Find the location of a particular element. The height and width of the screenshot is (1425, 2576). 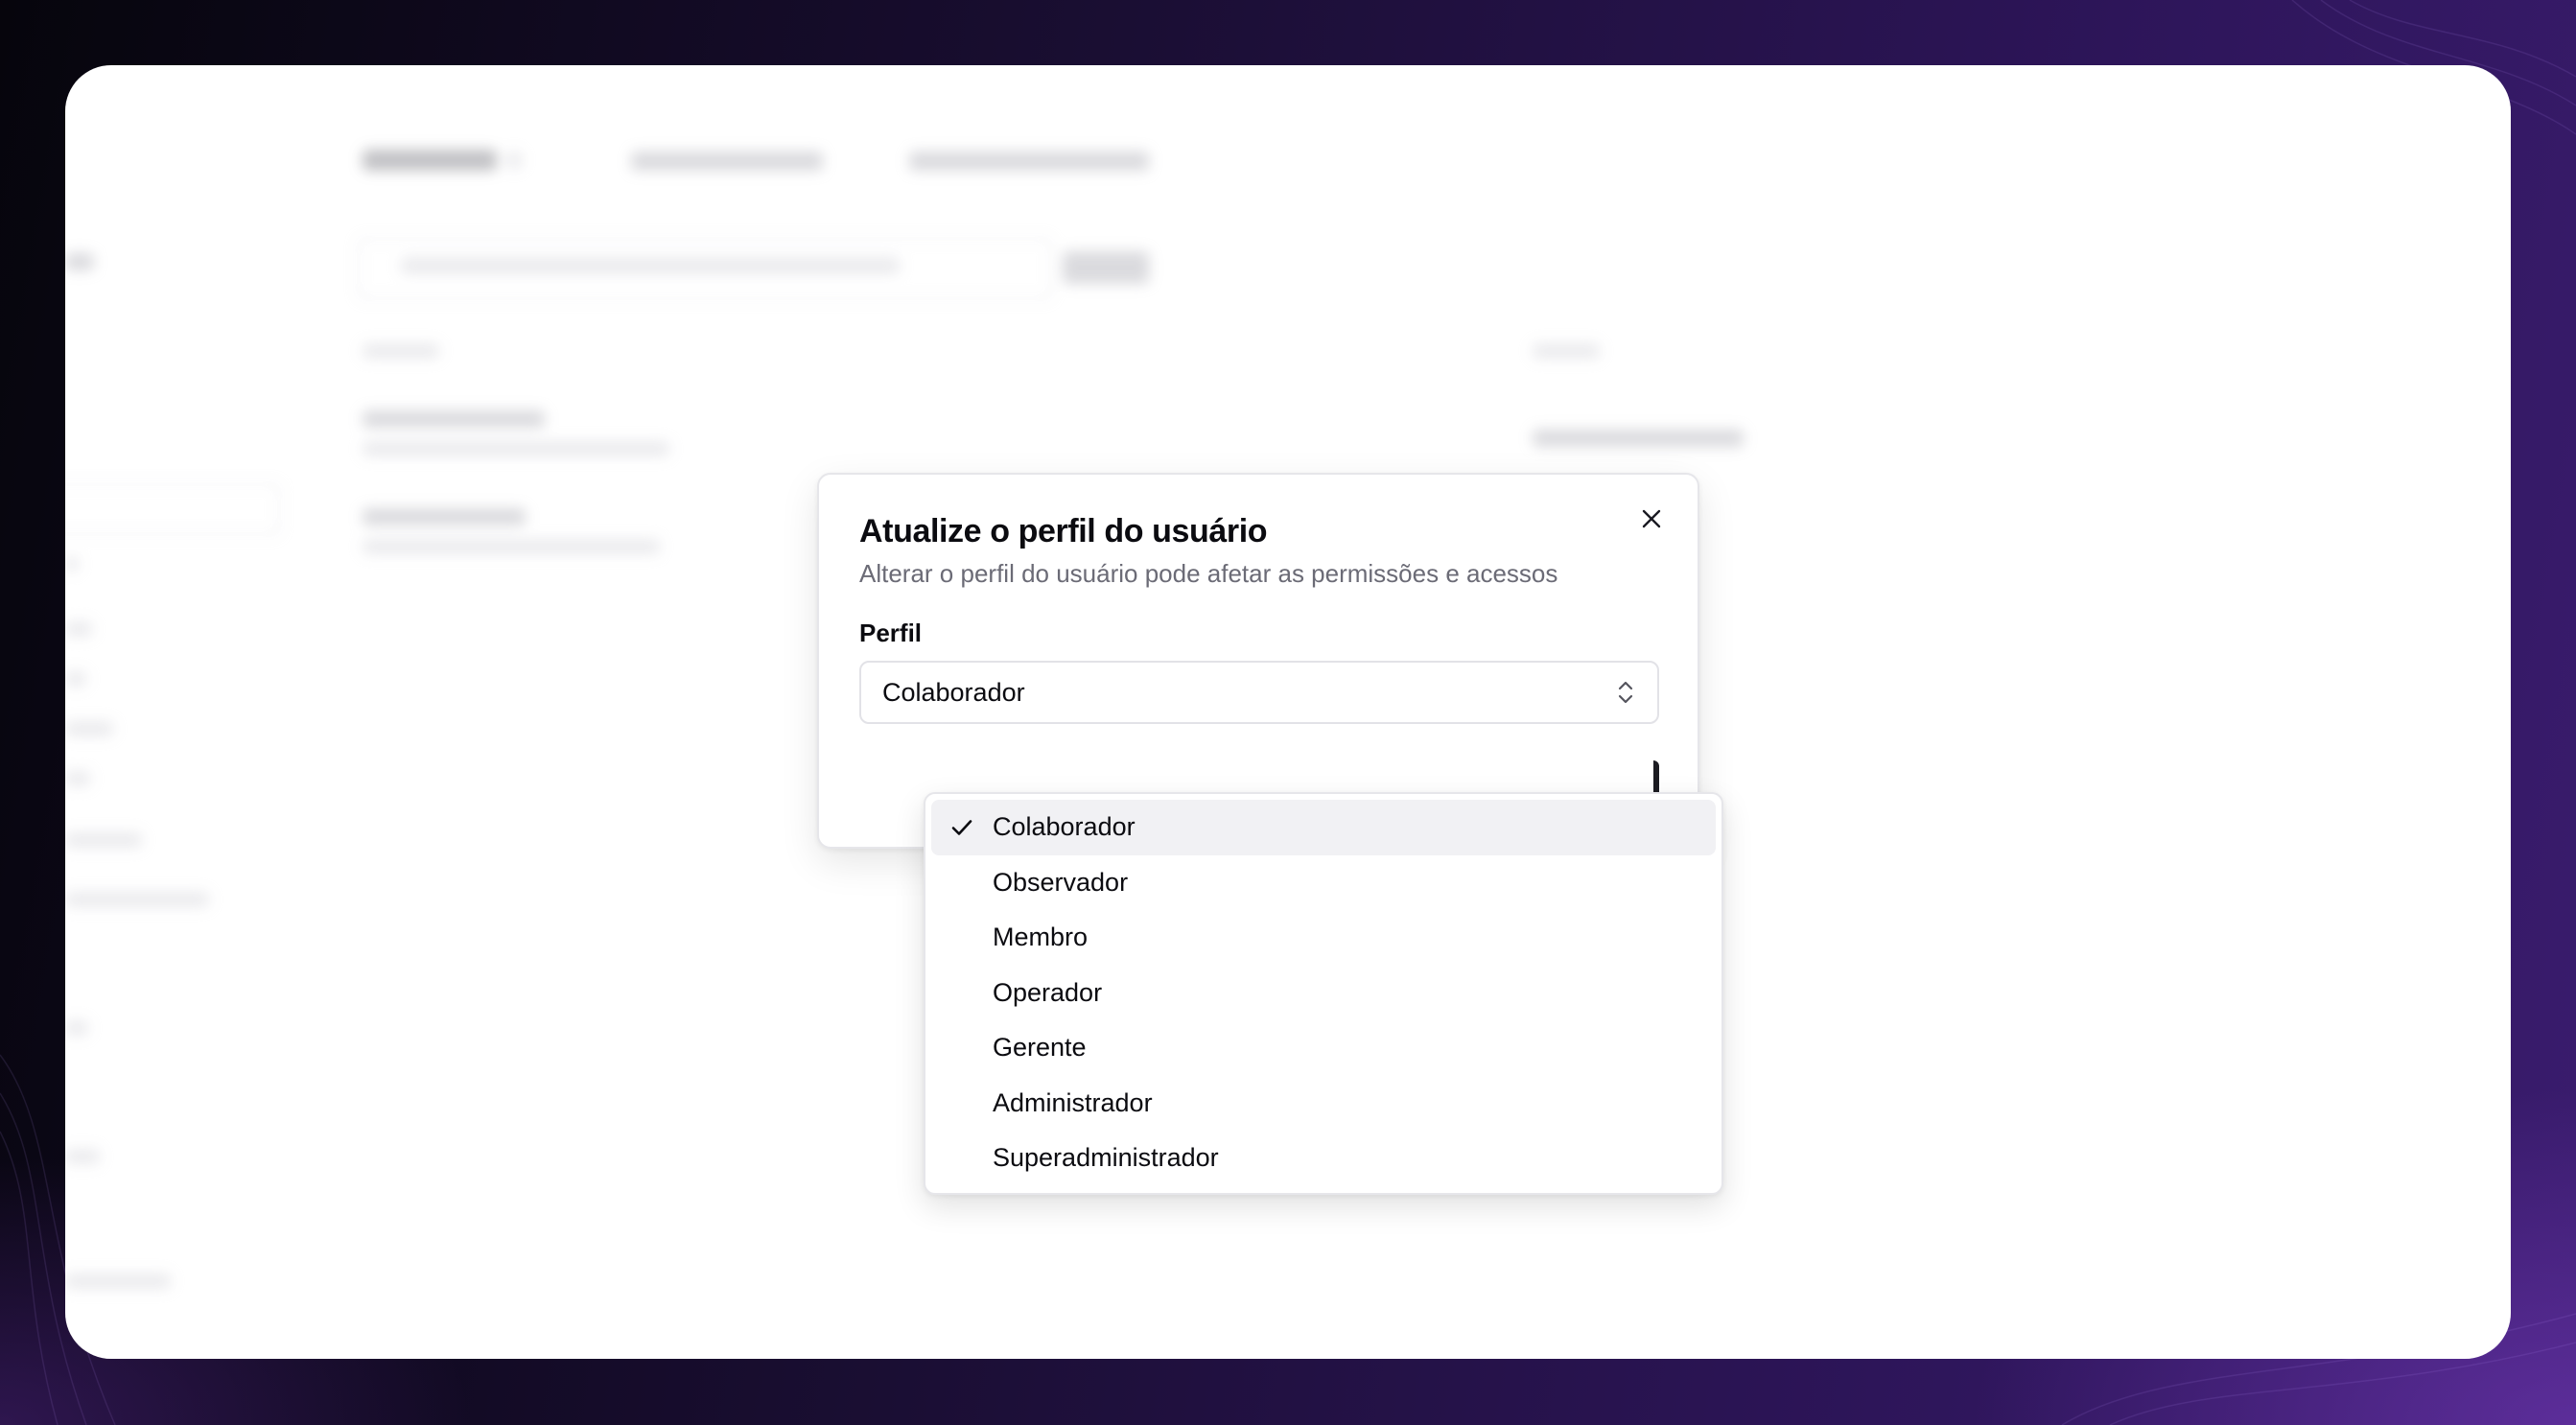

option-label: Colaborador is located at coordinates (1064, 827).